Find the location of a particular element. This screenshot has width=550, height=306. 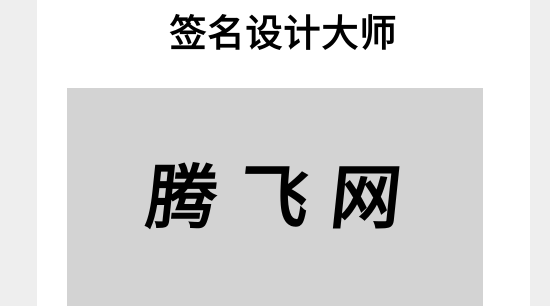

signature-text: 腾飞网 is located at coordinates (285, 197).